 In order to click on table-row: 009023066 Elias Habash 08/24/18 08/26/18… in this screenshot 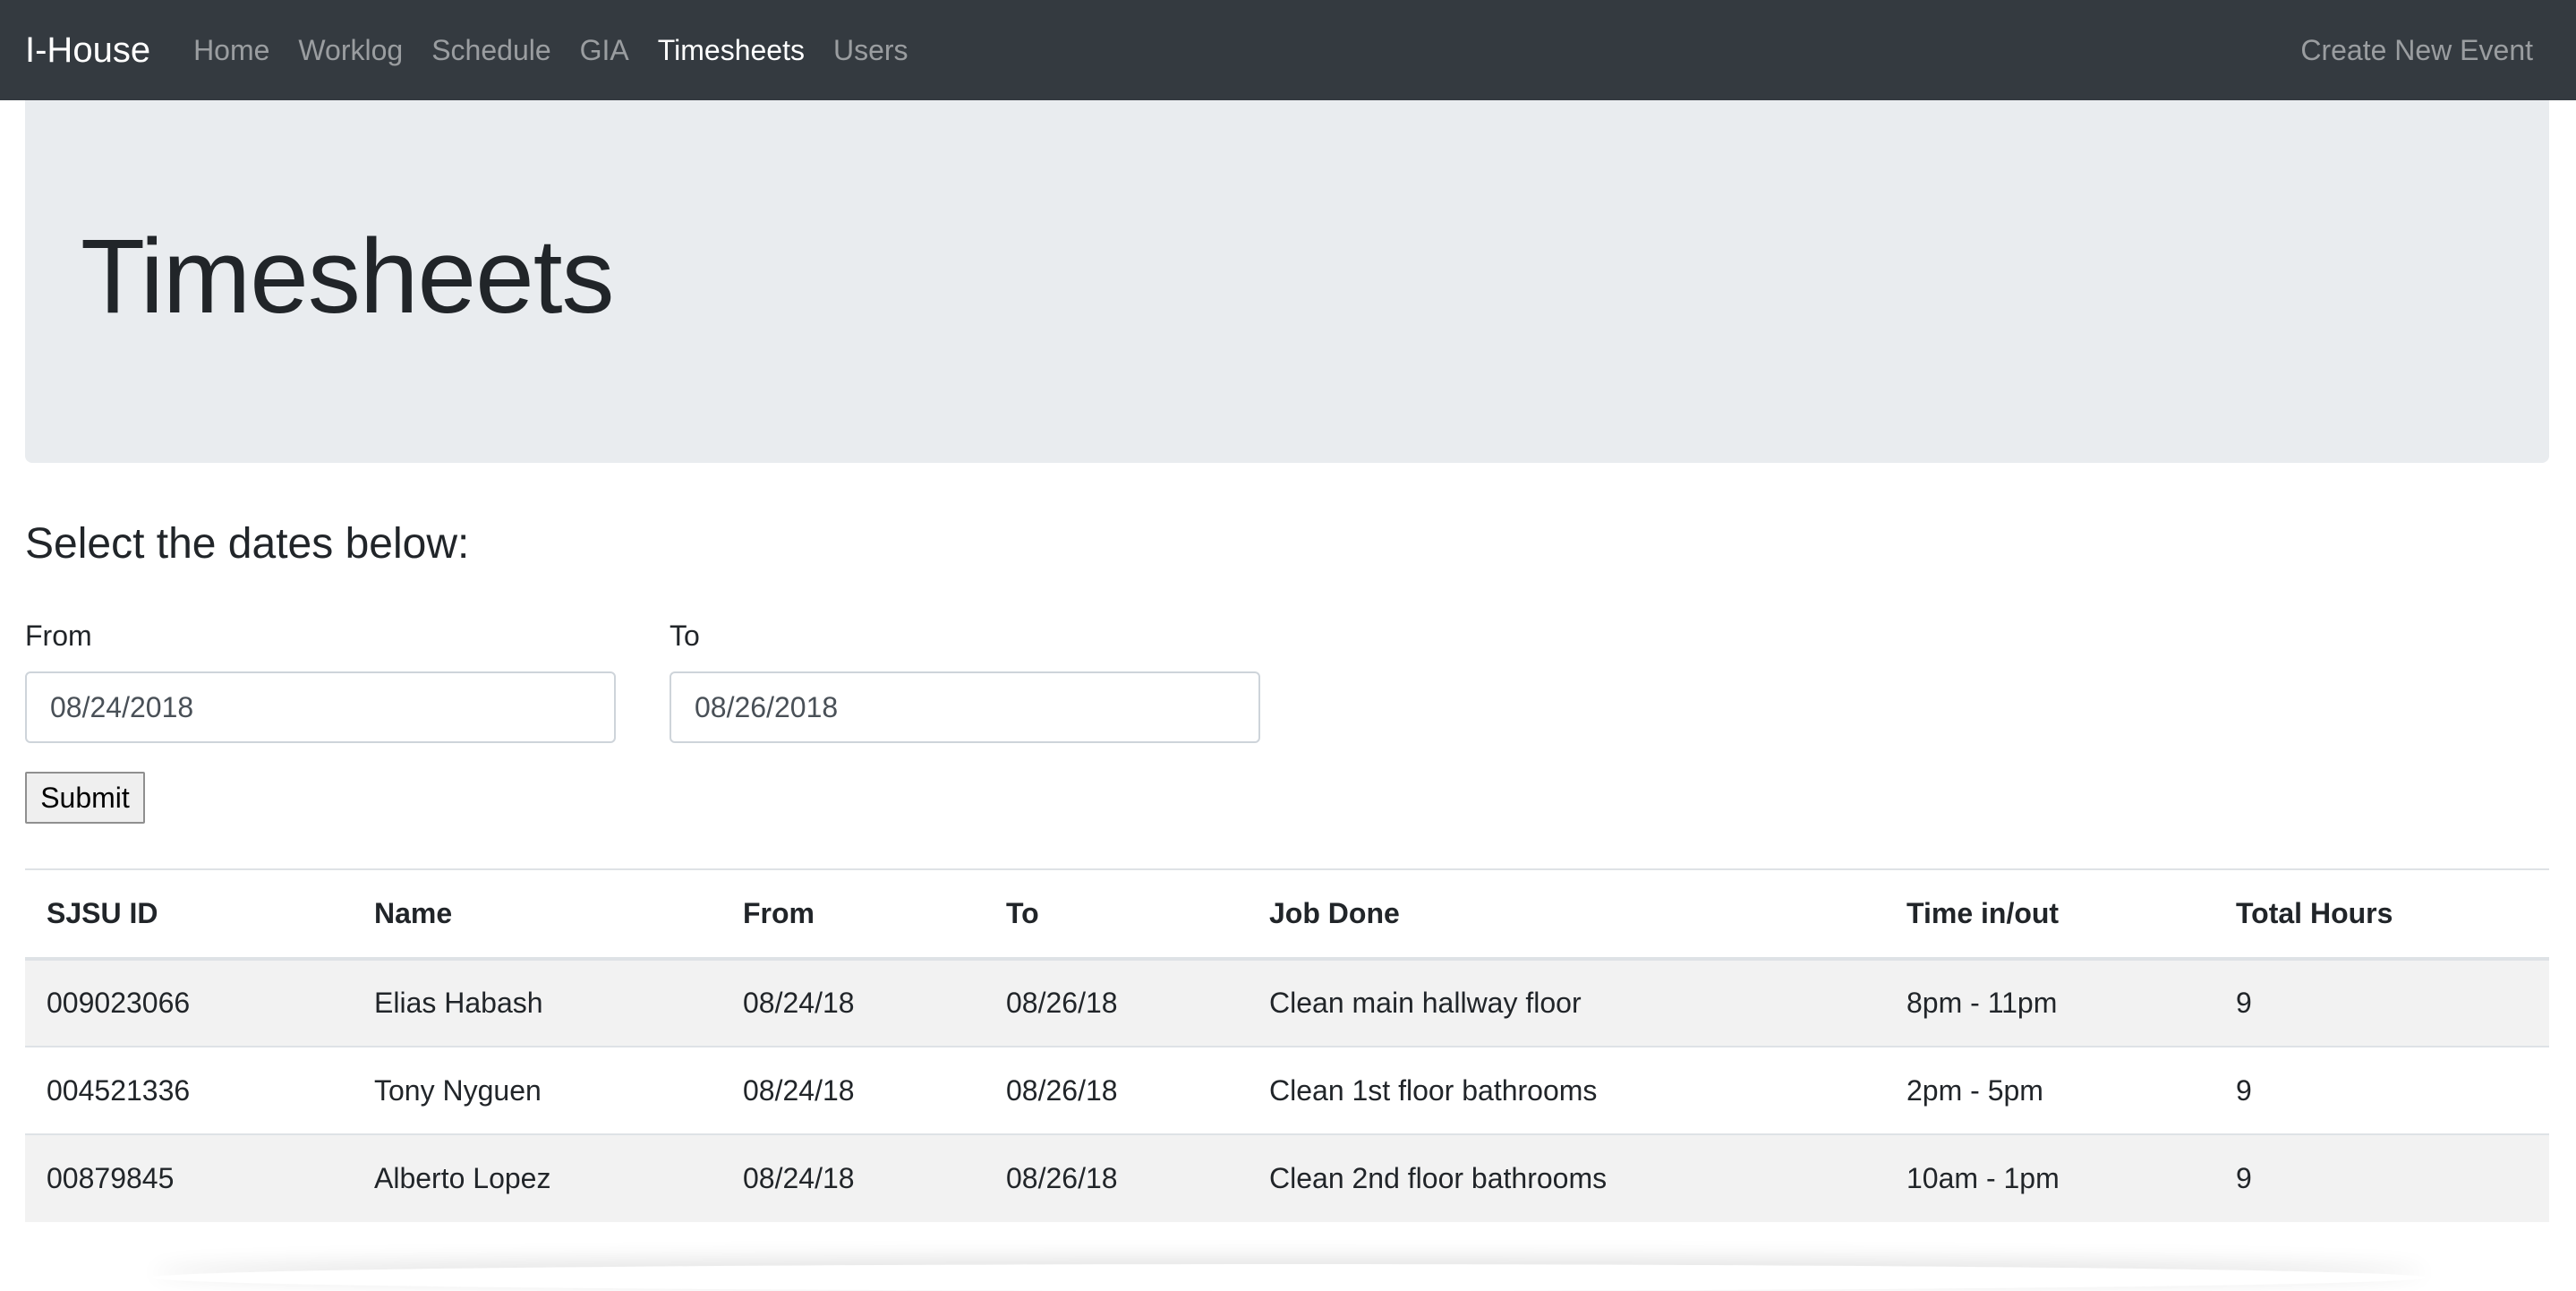, I will do `click(1287, 1003)`.